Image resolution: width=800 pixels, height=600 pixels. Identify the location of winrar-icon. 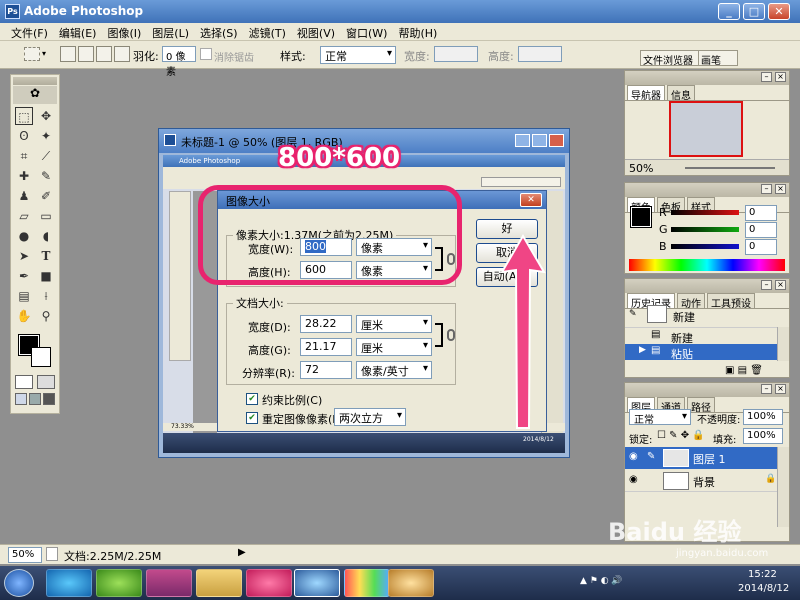
(169, 583).